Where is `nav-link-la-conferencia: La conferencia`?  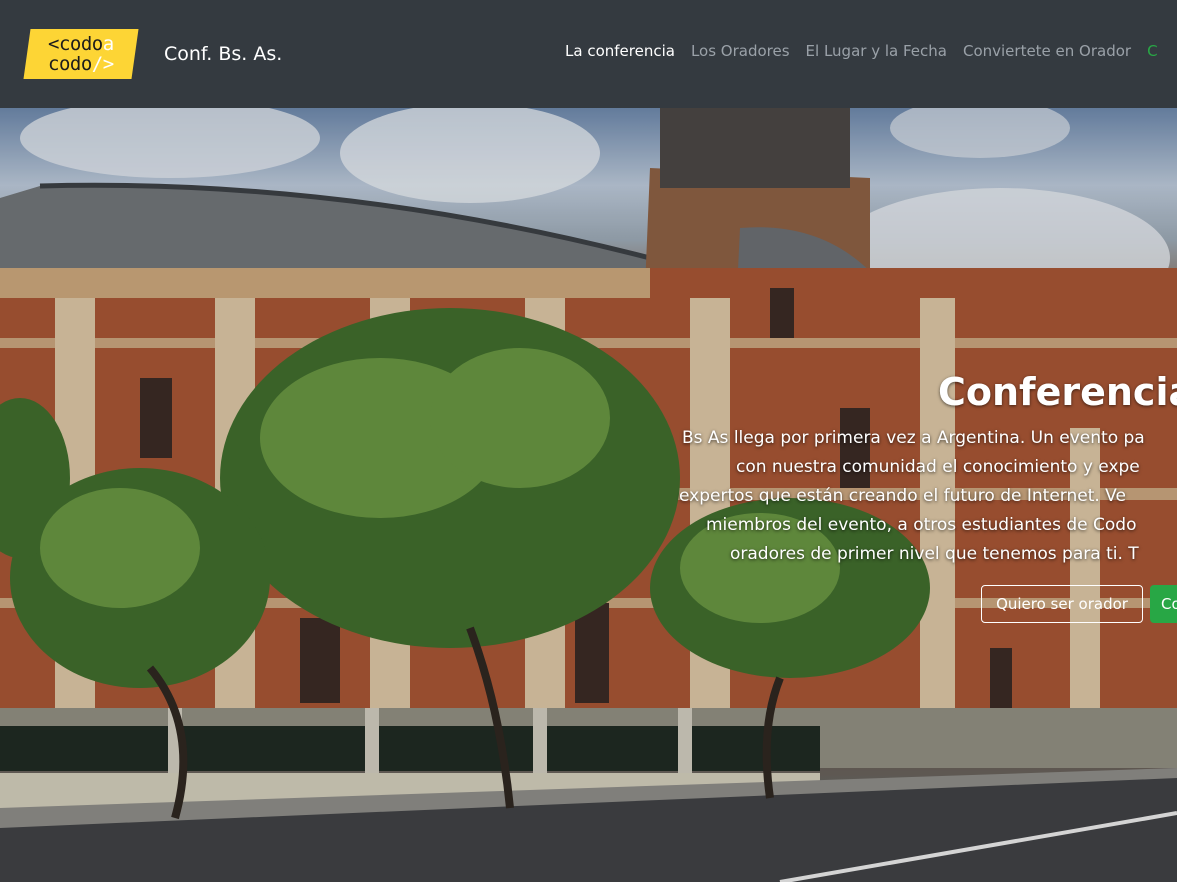
nav-link-la-conferencia: La conferencia is located at coordinates (620, 51).